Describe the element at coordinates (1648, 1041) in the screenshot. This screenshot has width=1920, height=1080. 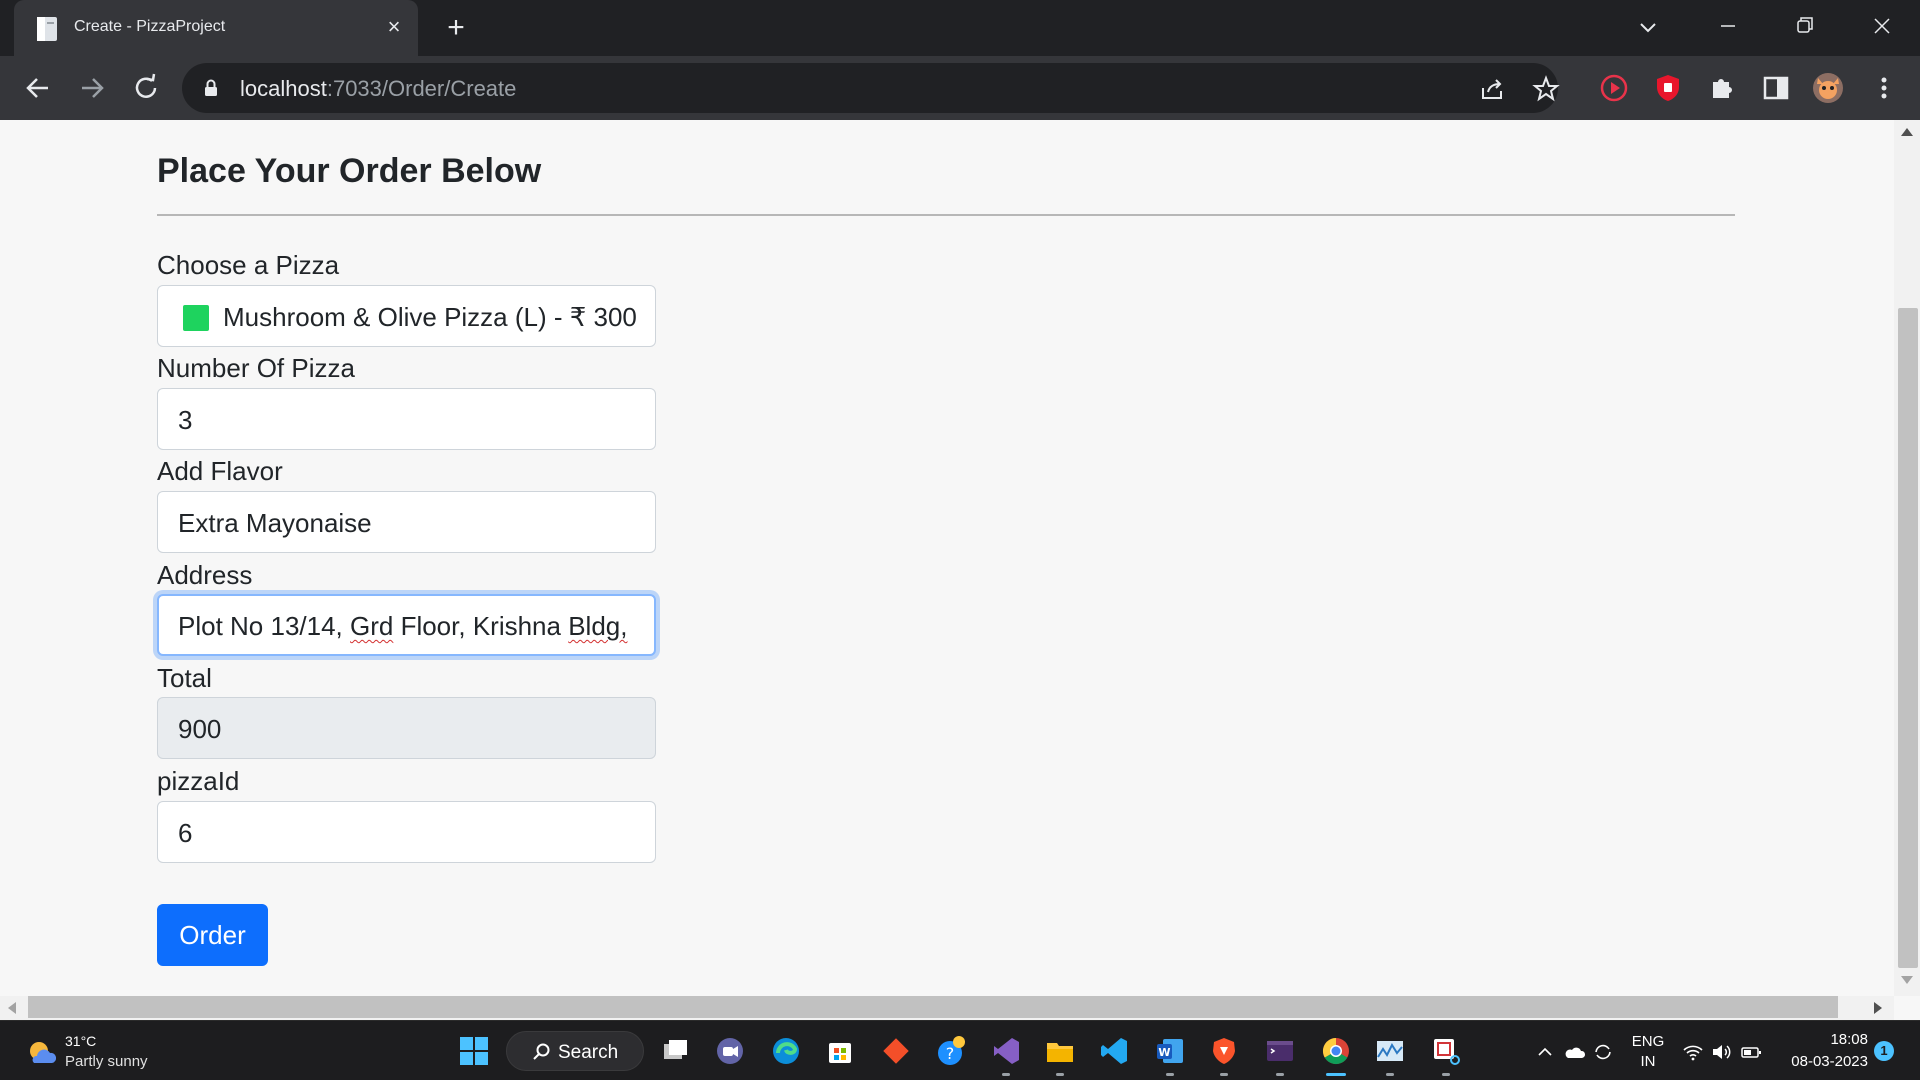
I see `language-indicator: ENG` at that location.